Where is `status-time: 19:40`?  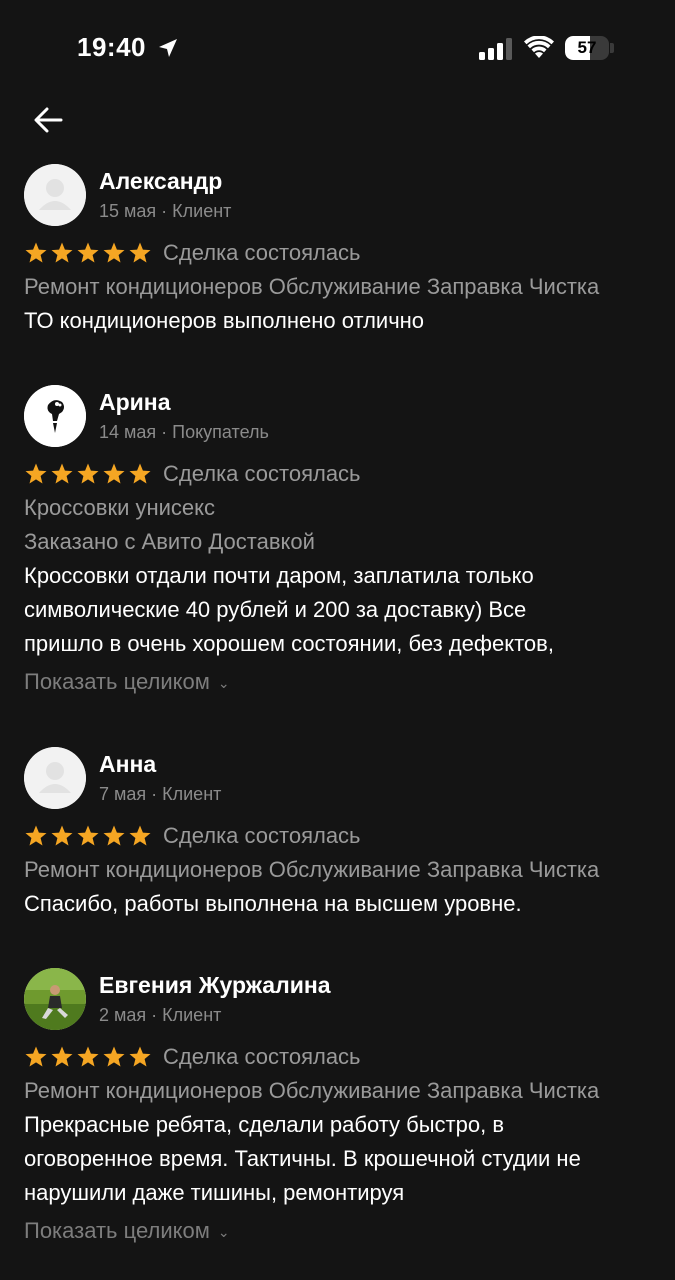
status-time: 19:40 is located at coordinates (111, 47).